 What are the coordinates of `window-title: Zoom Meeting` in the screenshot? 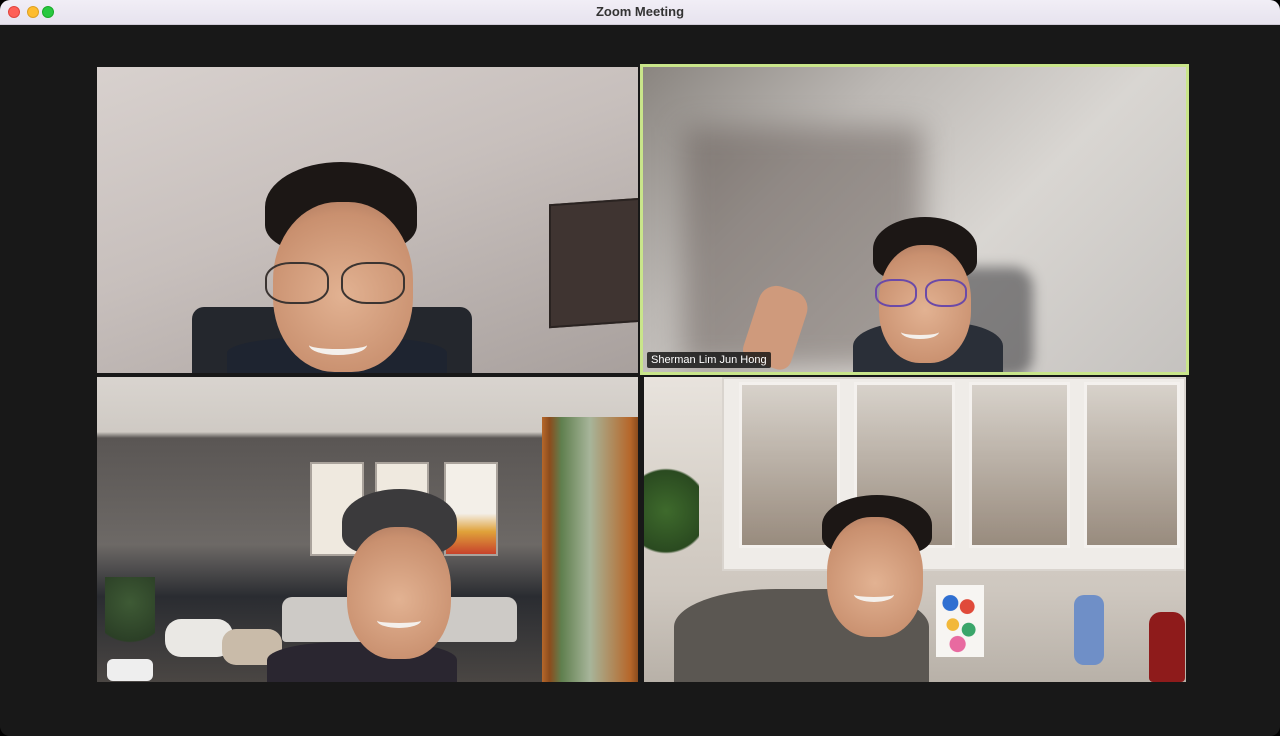 It's located at (640, 11).